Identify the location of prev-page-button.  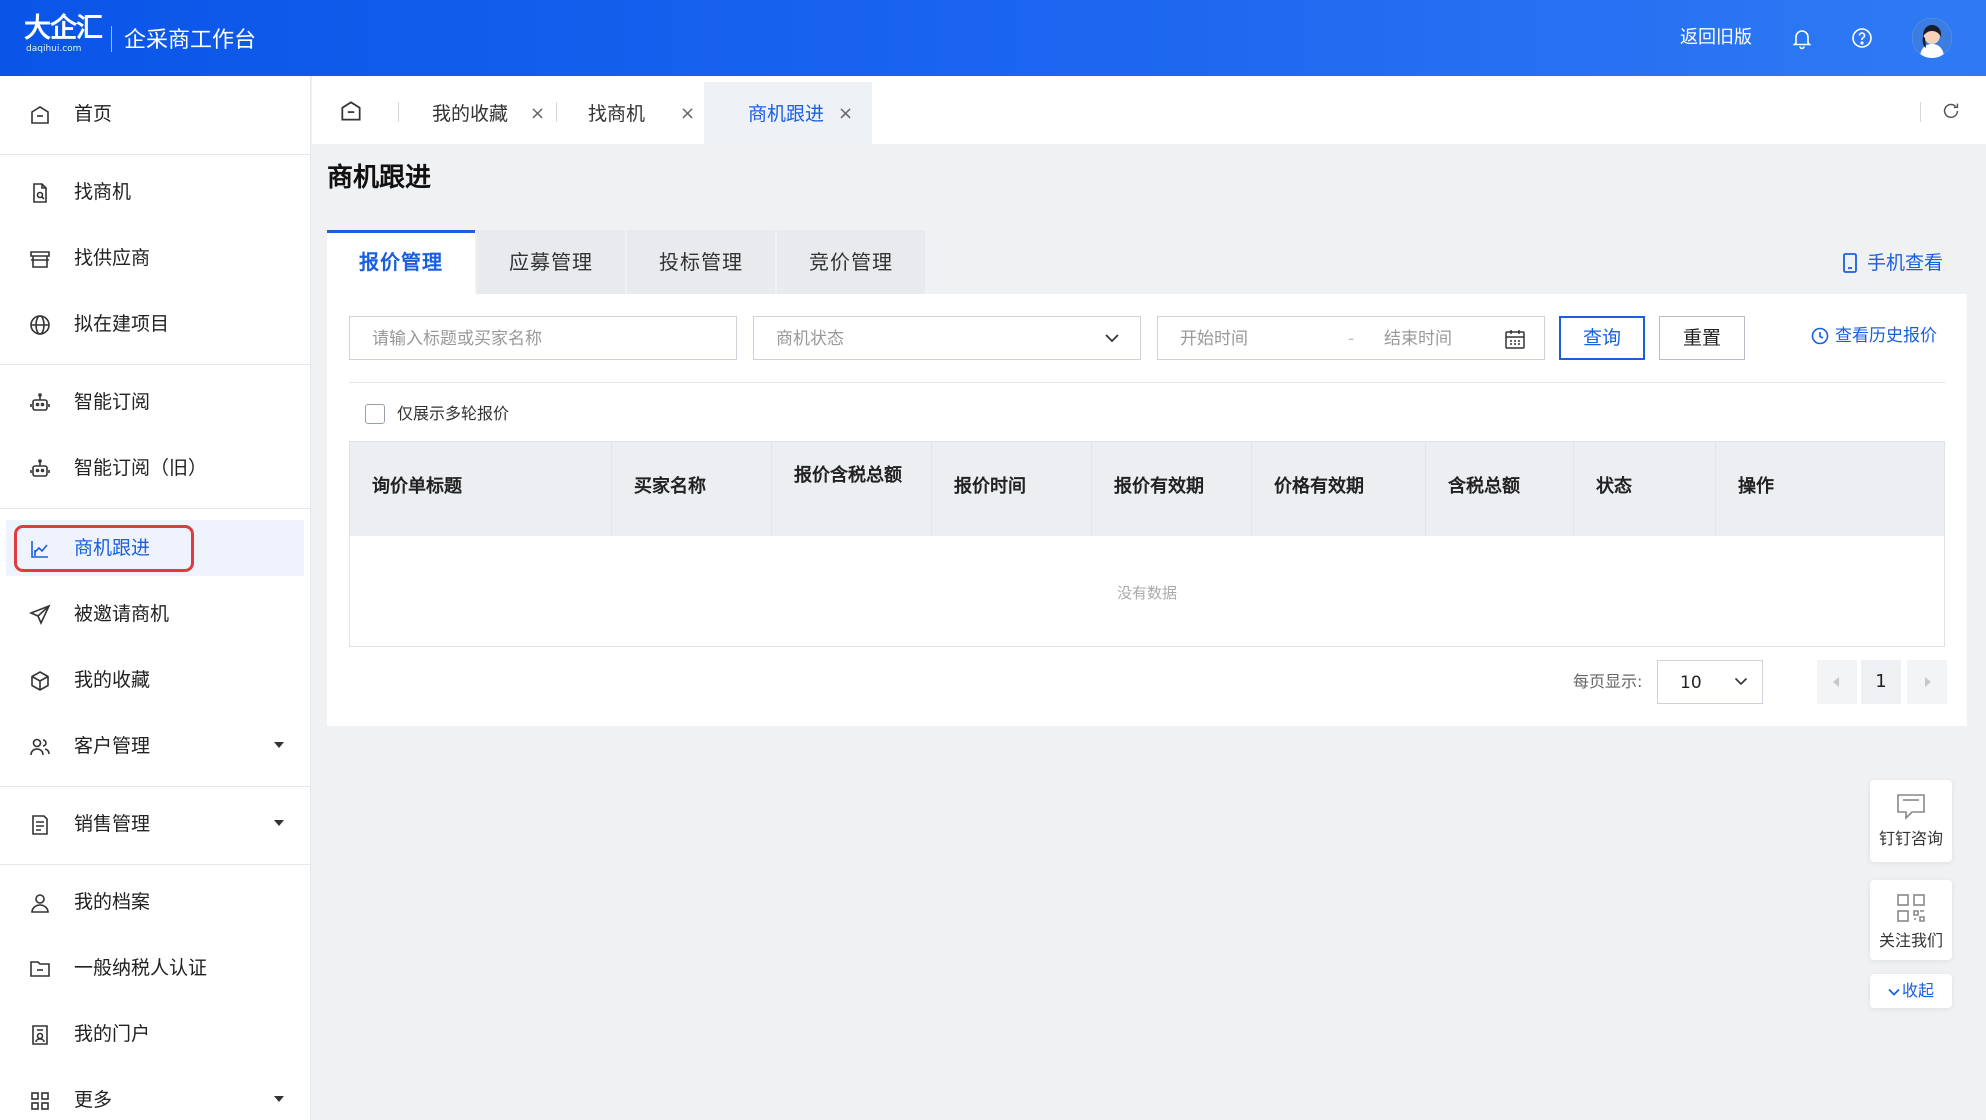
(1837, 682).